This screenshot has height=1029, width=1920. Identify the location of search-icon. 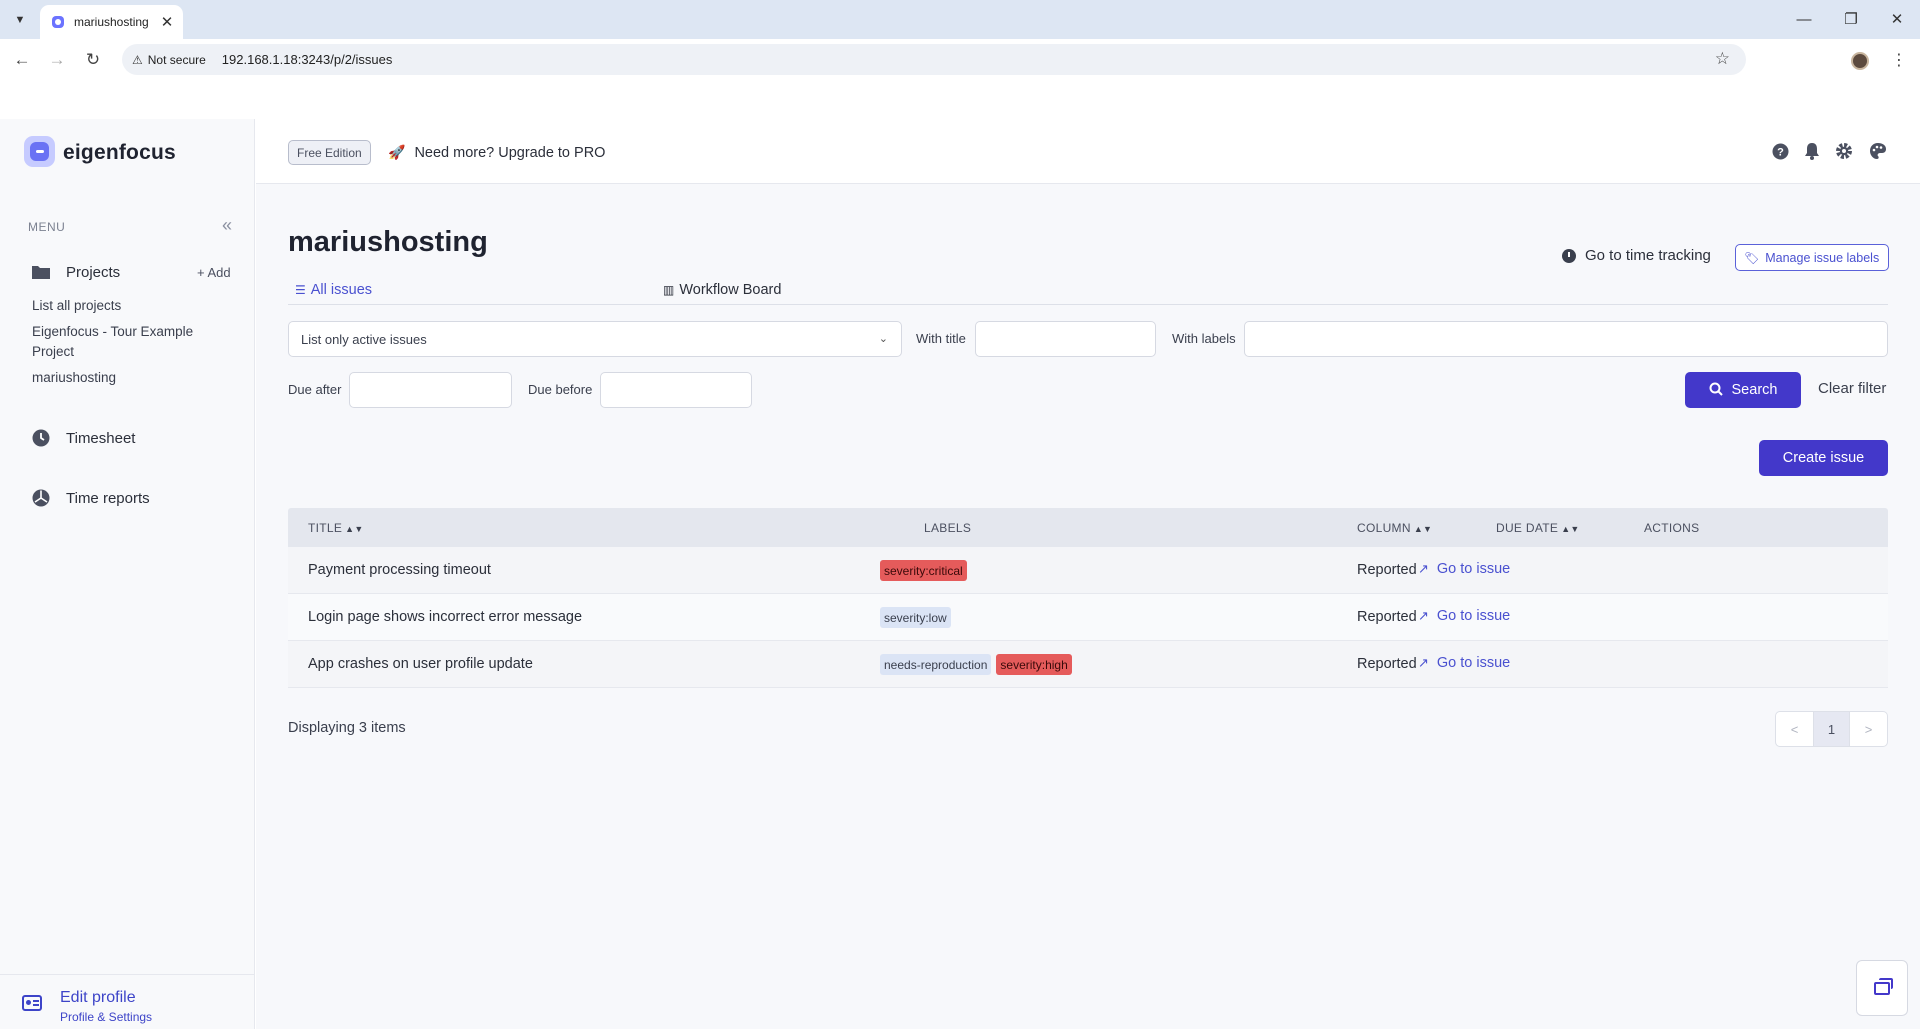
(1716, 390).